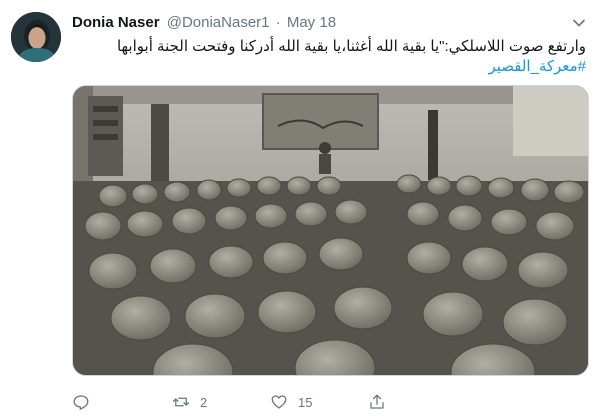 The height and width of the screenshot is (416, 600). What do you see at coordinates (218, 22) in the screenshot?
I see `author-handle: @DoniaNaser1` at bounding box center [218, 22].